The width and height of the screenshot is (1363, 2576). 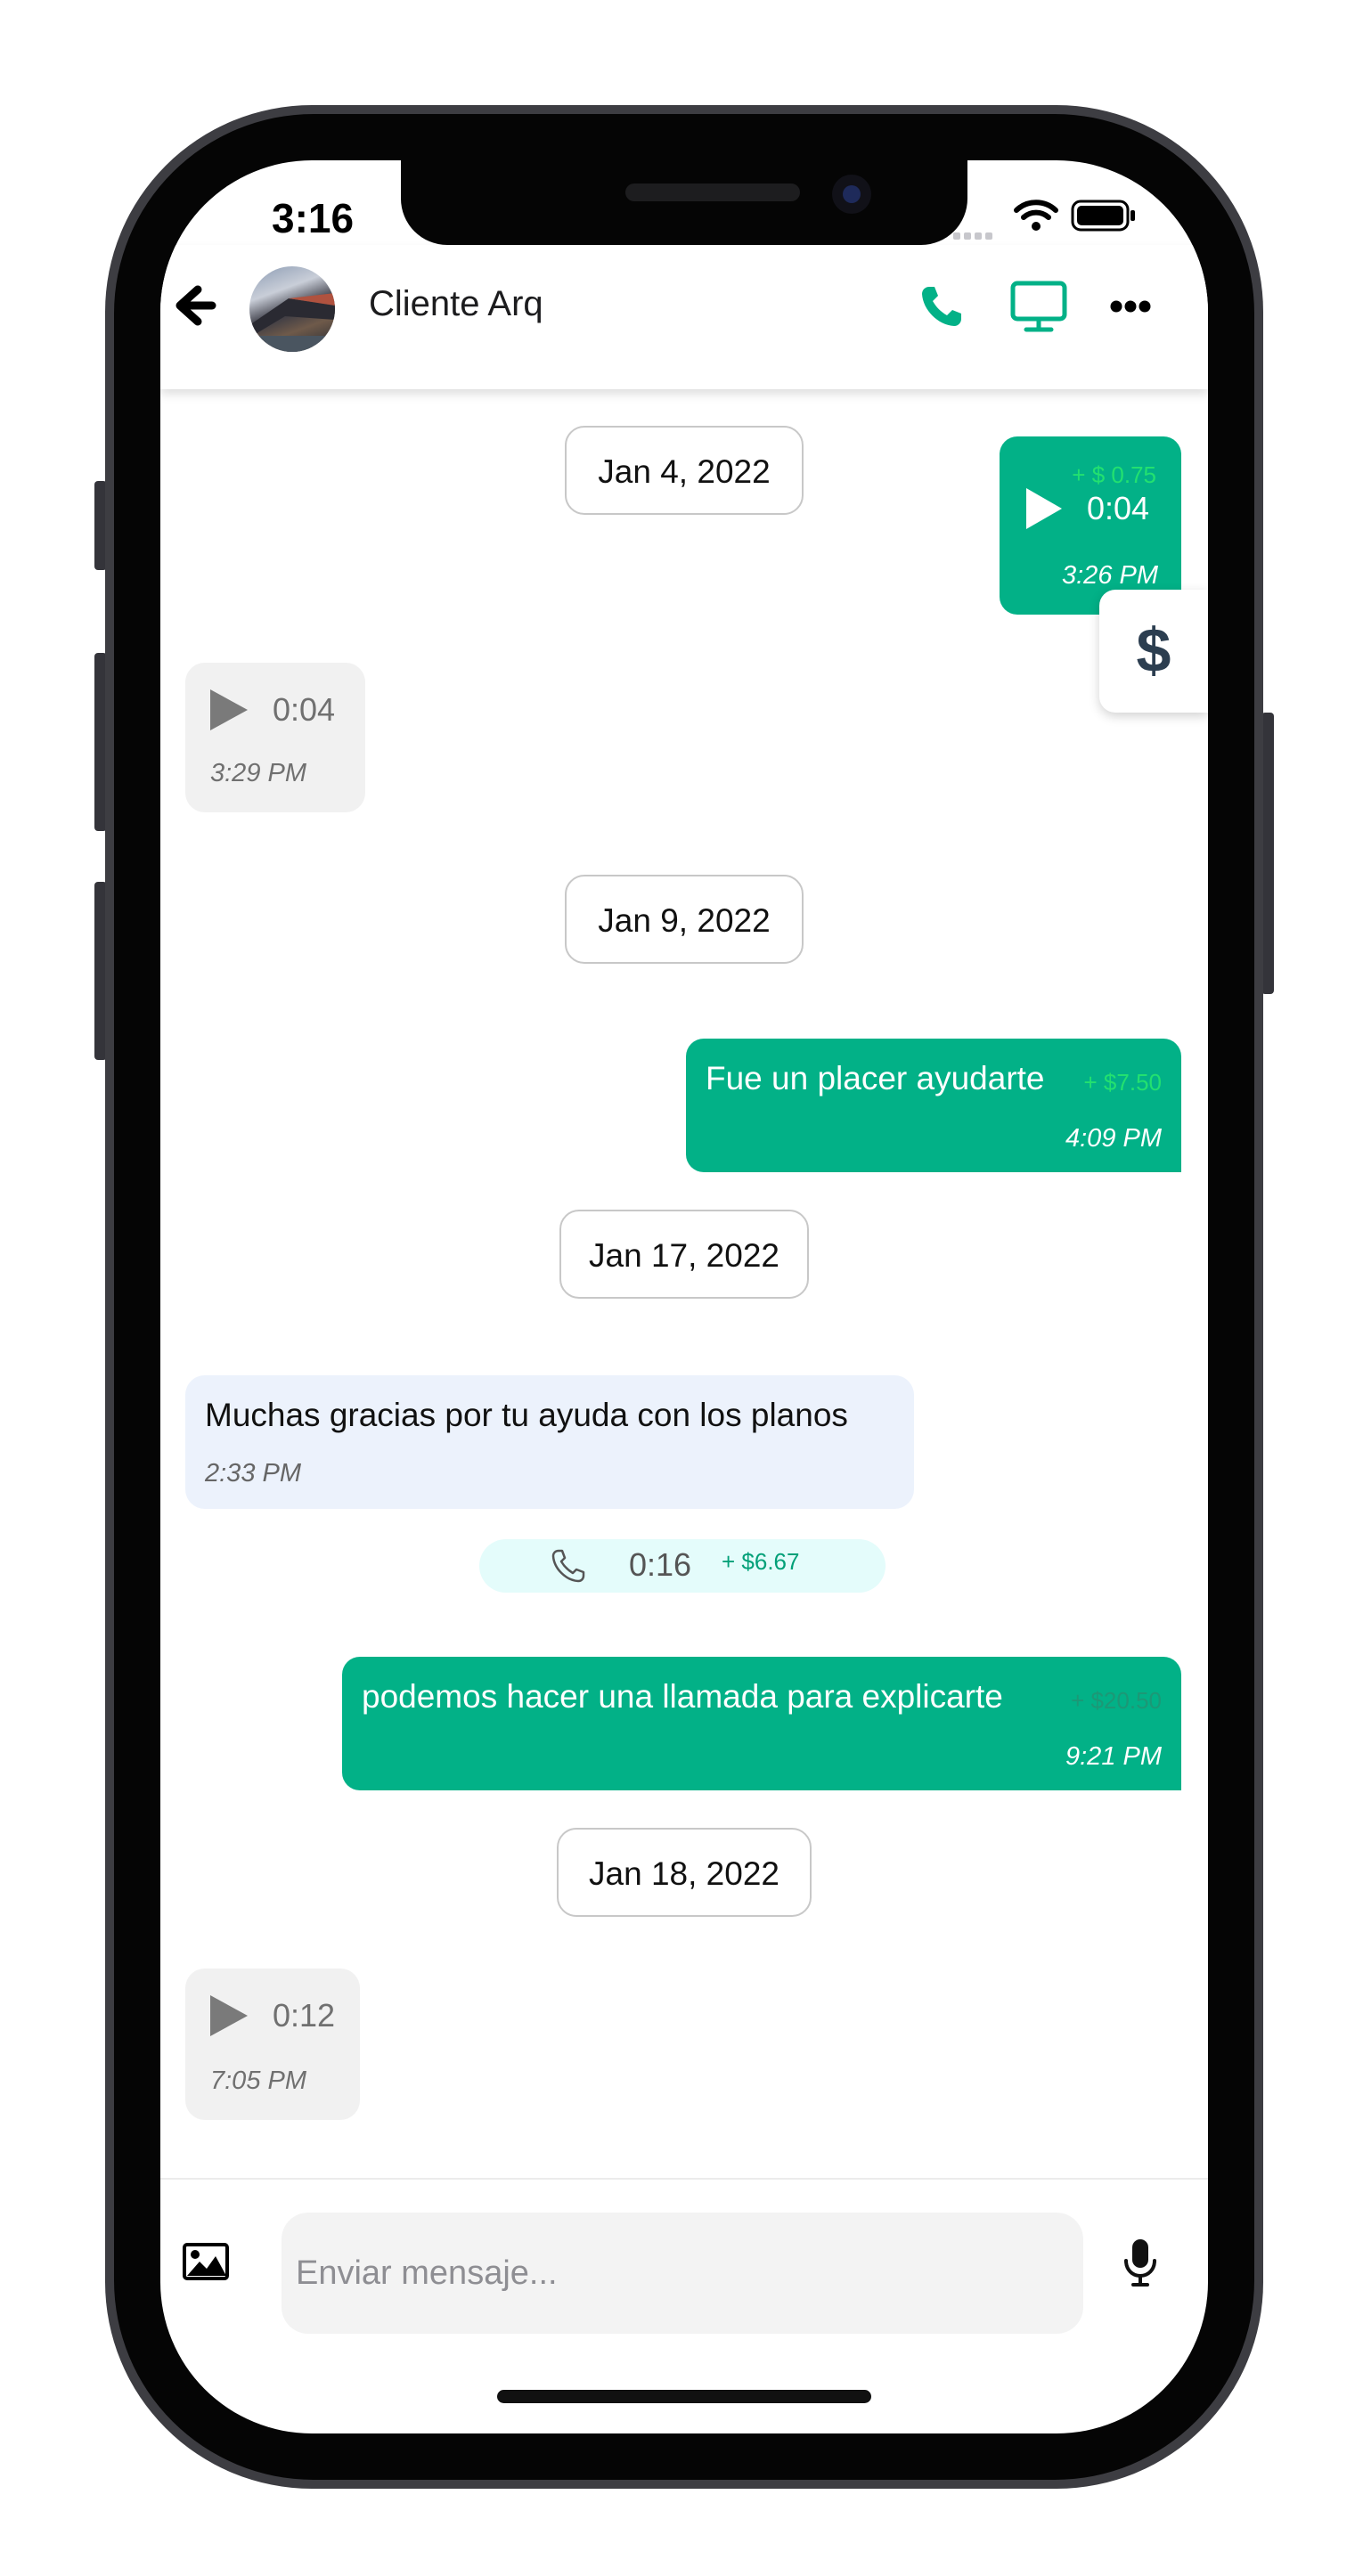 What do you see at coordinates (1036, 215) in the screenshot?
I see `wifi-icon` at bounding box center [1036, 215].